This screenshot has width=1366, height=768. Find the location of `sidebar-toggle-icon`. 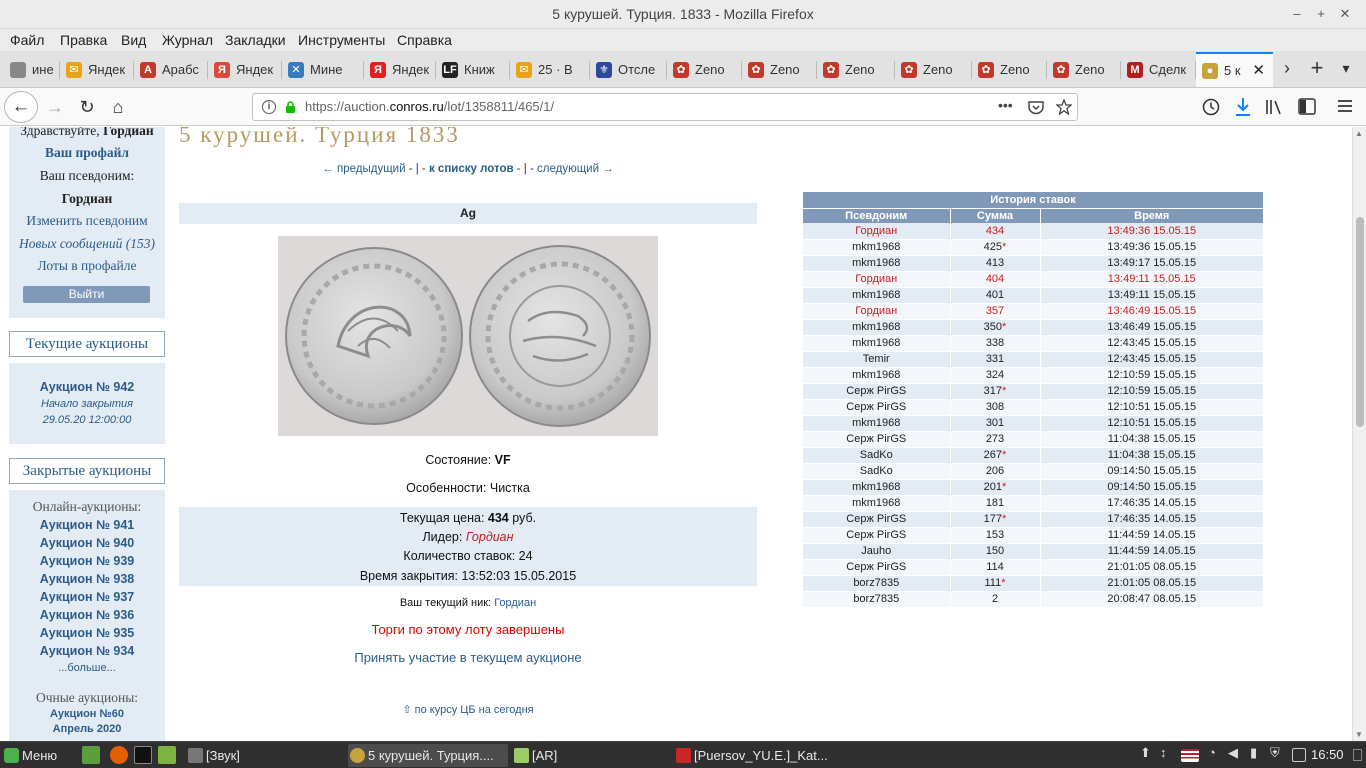

sidebar-toggle-icon is located at coordinates (1307, 106).